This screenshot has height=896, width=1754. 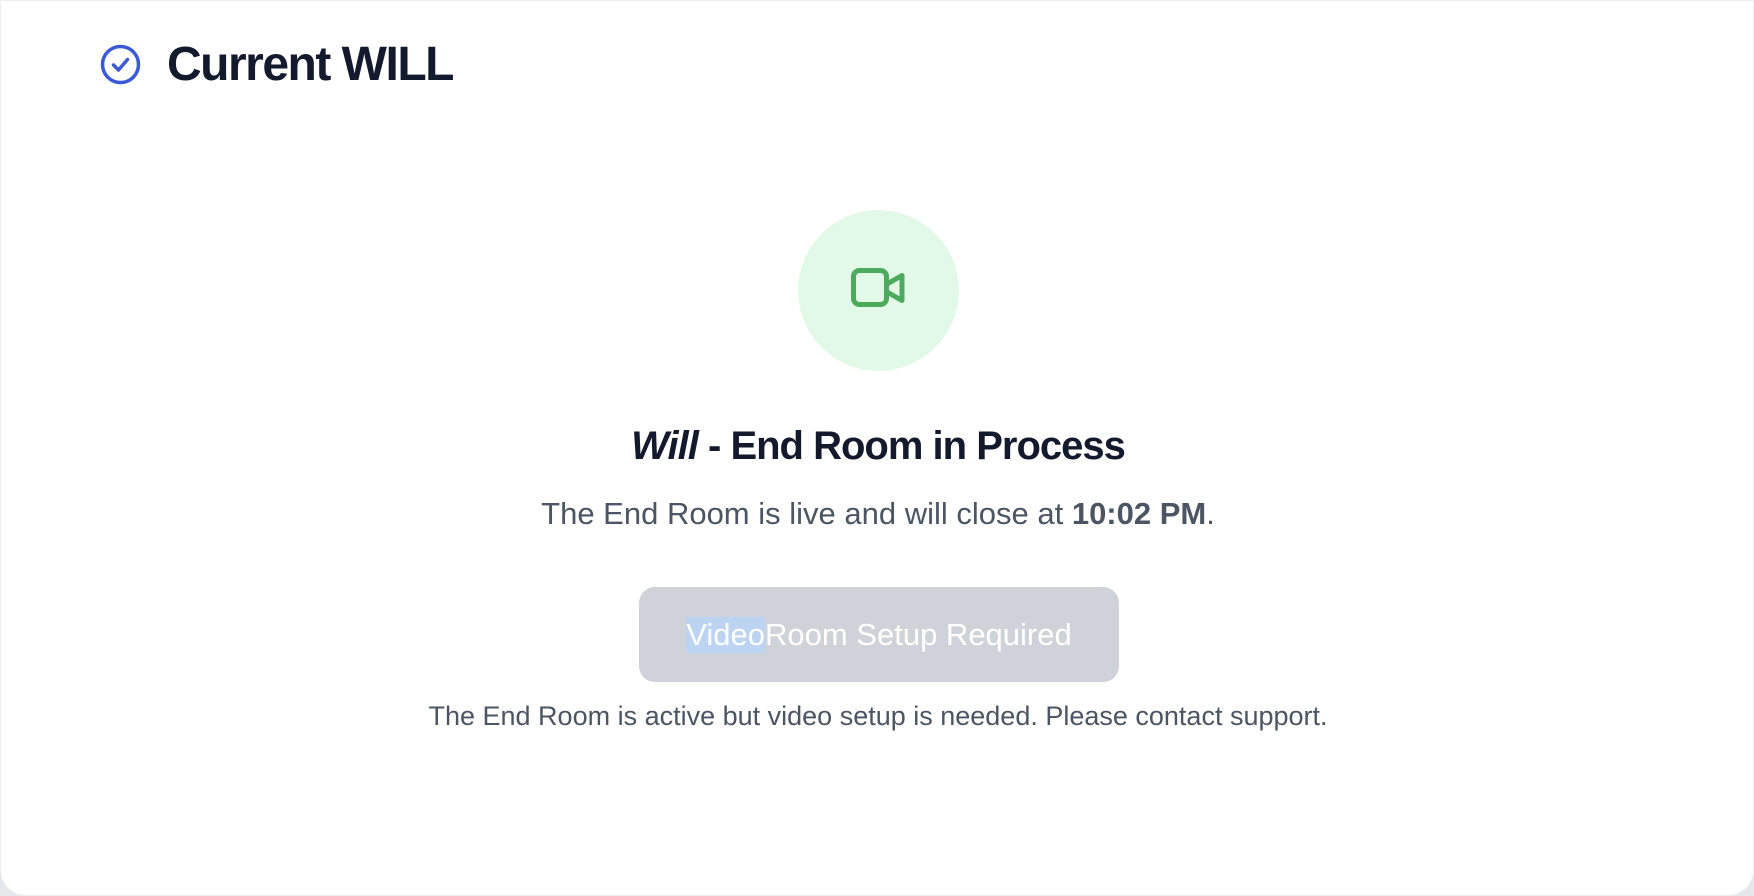 I want to click on status-title-text: - End Room in Process, so click(x=911, y=446).